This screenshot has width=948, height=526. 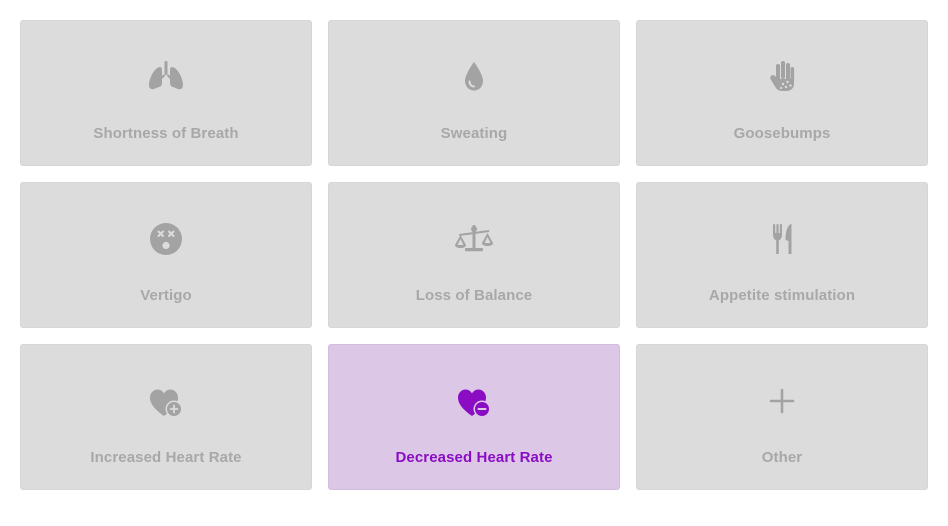 What do you see at coordinates (166, 239) in the screenshot?
I see `dizzy-face-icon` at bounding box center [166, 239].